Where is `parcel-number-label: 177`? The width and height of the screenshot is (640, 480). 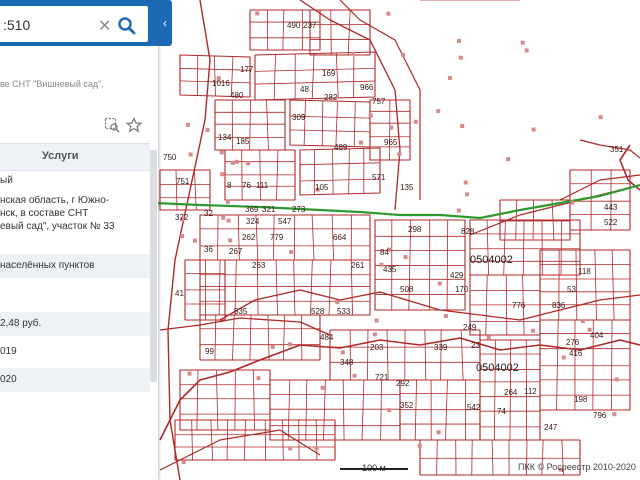 parcel-number-label: 177 is located at coordinates (246, 69).